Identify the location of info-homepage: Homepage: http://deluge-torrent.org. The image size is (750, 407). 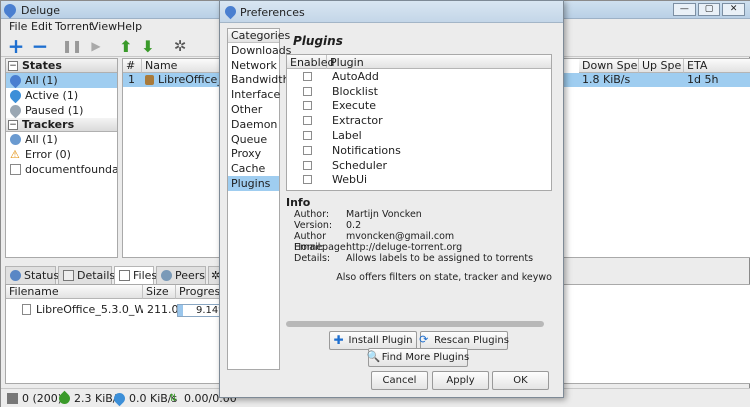
(378, 247).